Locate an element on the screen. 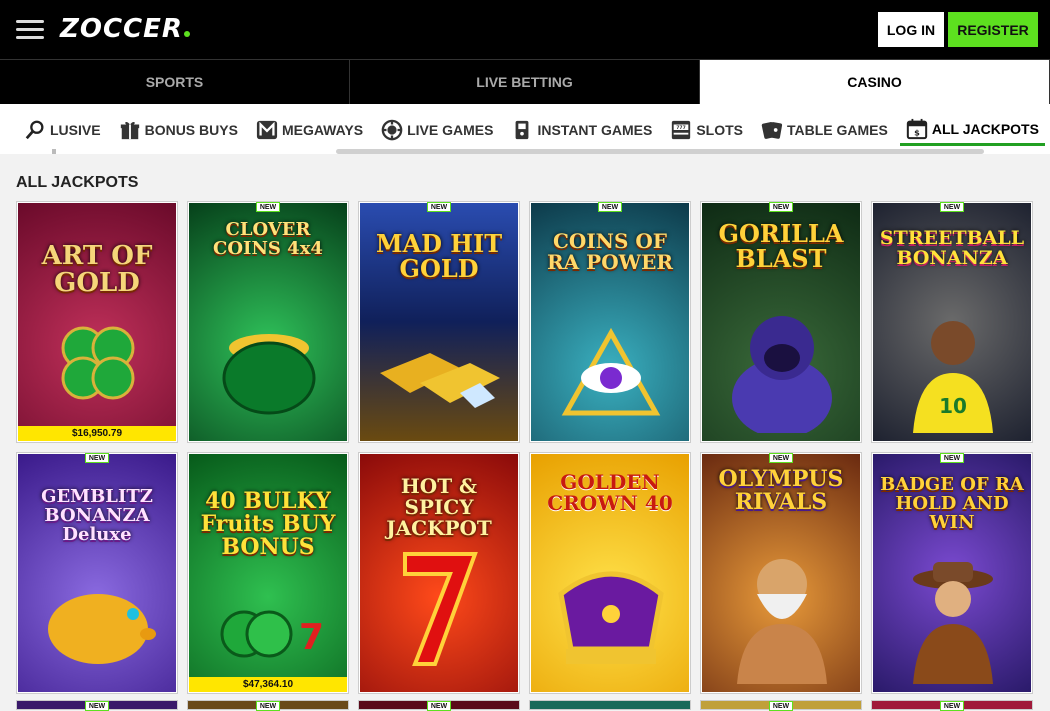 This screenshot has width=1050, height=711. game-art: MAD HIT GOLD is located at coordinates (439, 322).